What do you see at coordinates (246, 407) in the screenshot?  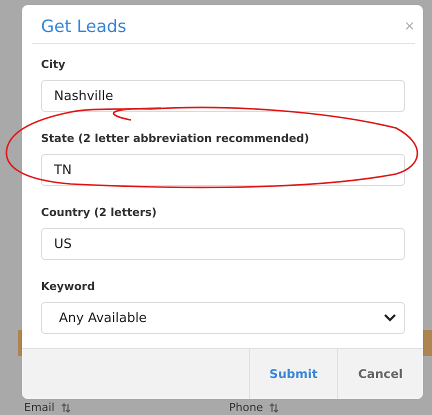 I see `column-header: Phone` at bounding box center [246, 407].